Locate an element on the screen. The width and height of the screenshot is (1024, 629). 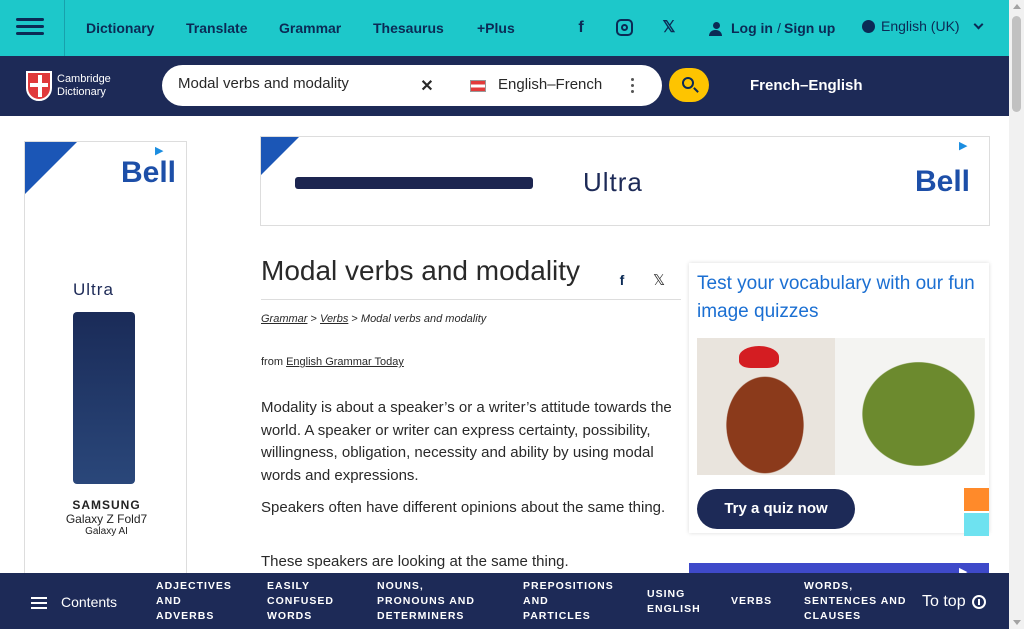
category-line: SENTENCES AND is located at coordinates (855, 601).